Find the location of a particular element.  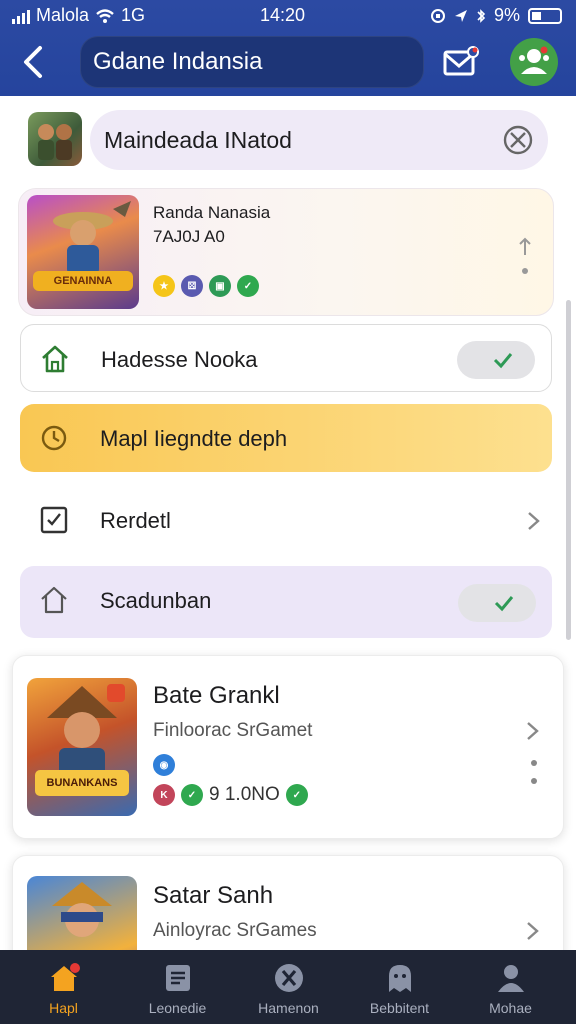

feature-badges: ★ ⚄ ▣ ✓ is located at coordinates (206, 286).